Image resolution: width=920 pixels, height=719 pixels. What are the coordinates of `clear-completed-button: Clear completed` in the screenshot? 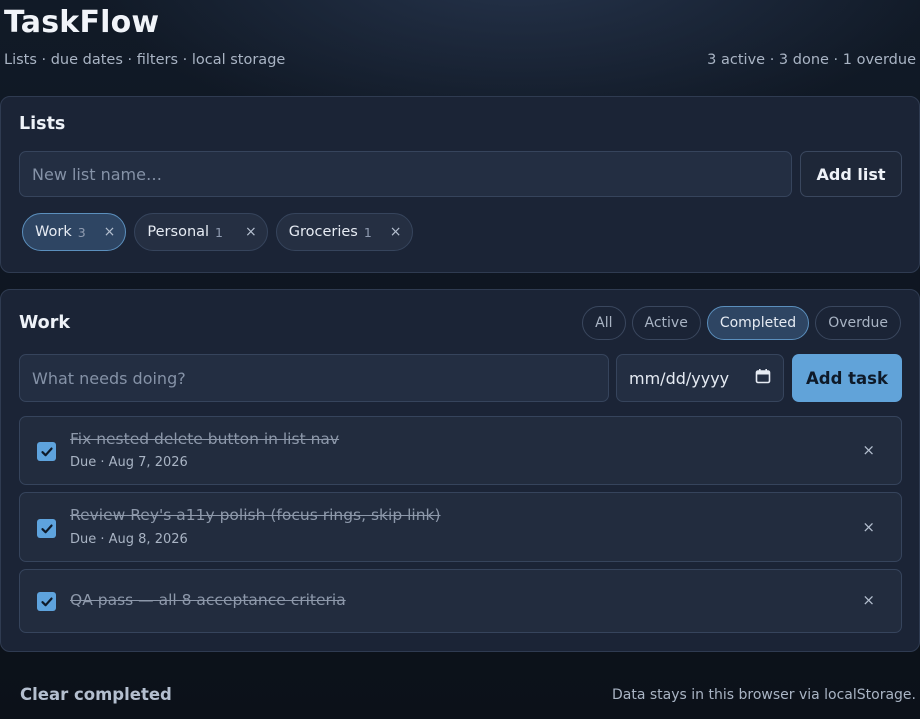 It's located at (96, 694).